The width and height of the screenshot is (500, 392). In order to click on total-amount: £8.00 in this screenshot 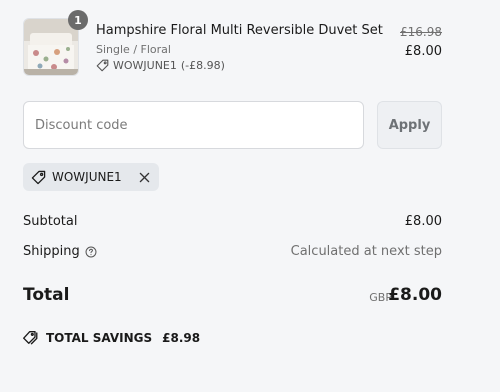, I will do `click(415, 295)`.